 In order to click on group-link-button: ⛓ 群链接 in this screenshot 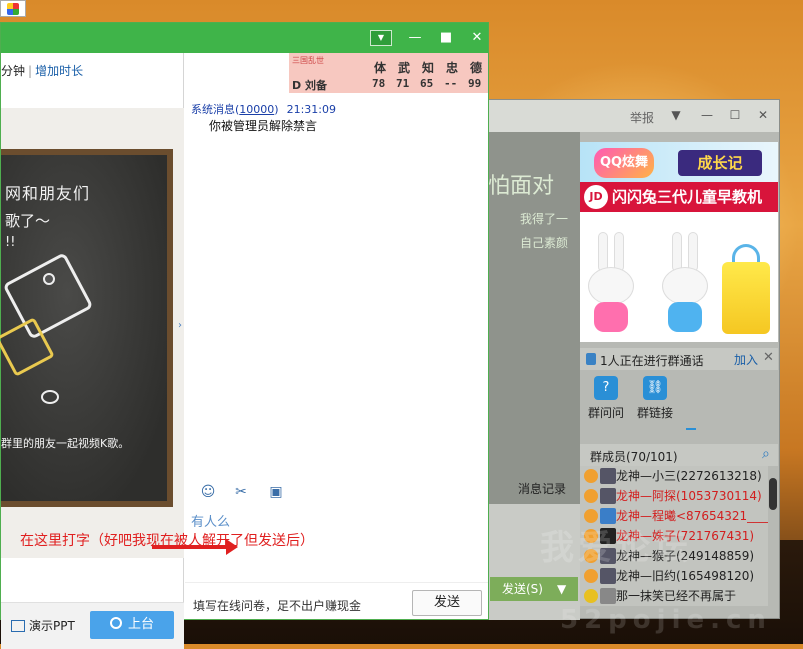, I will do `click(655, 398)`.